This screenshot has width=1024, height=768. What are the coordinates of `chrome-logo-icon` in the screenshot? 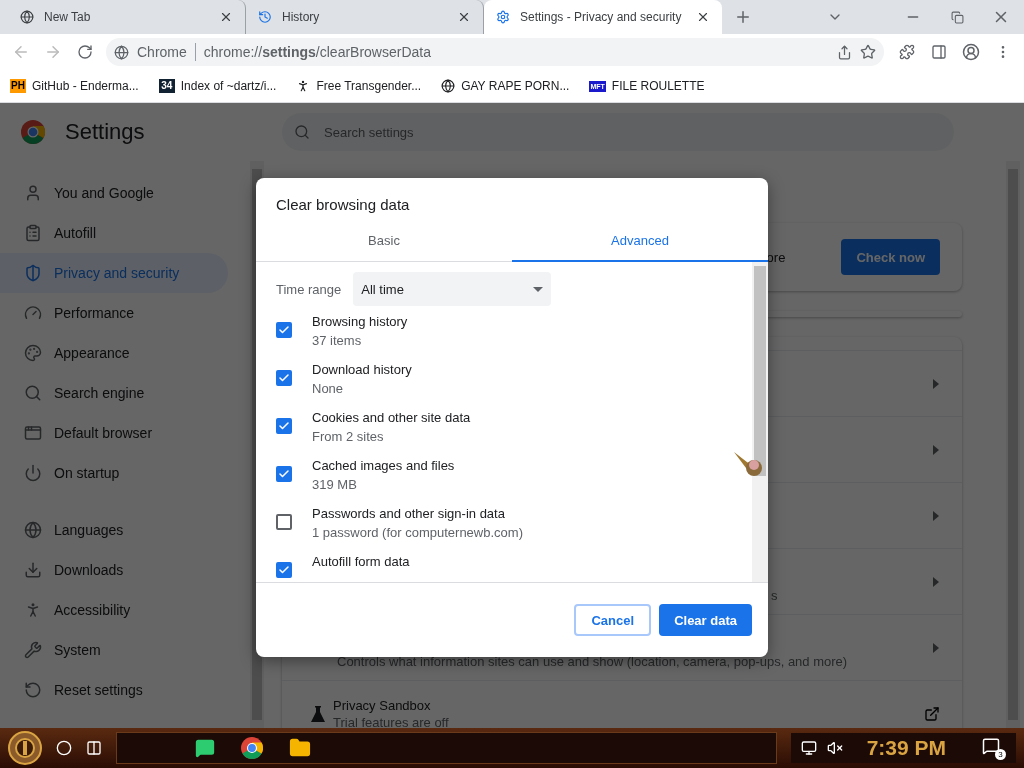 It's located at (33, 132).